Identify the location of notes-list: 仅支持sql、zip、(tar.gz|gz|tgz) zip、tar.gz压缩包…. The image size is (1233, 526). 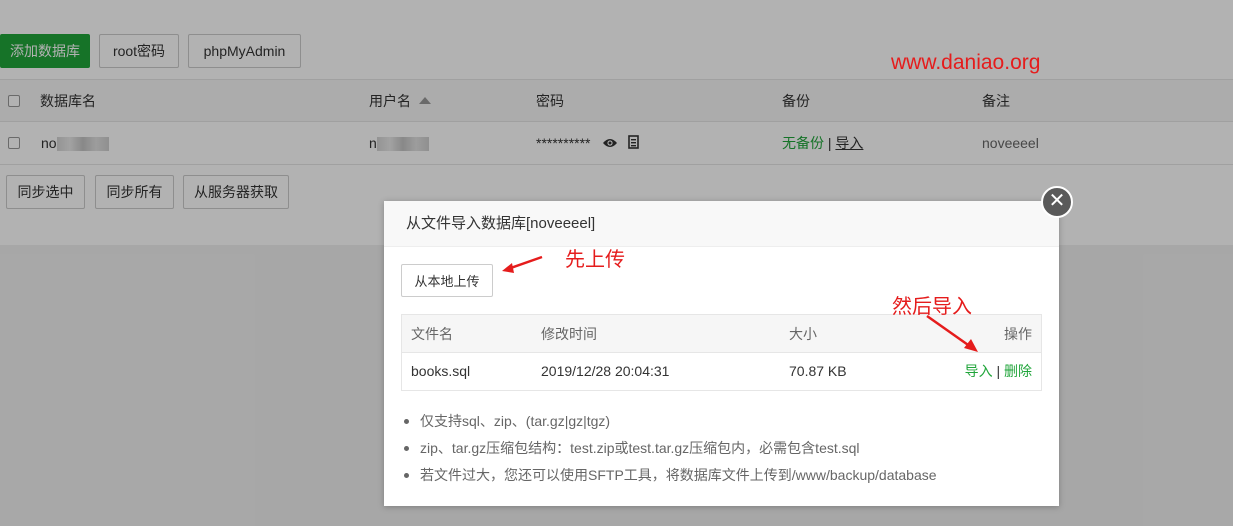
(670, 452).